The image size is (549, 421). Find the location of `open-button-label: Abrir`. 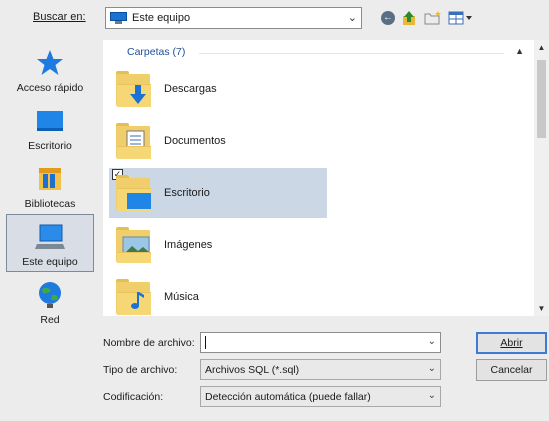

open-button-label: Abrir is located at coordinates (511, 343).